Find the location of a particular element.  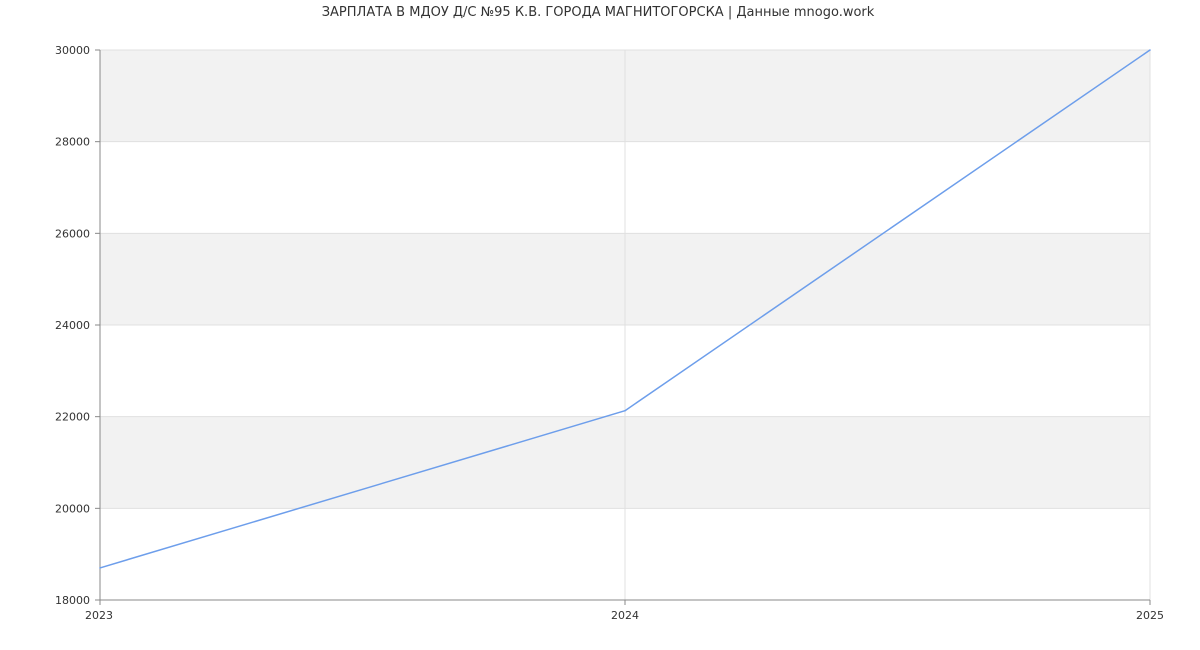

y-tick-label: 18000 is located at coordinates (72, 600).